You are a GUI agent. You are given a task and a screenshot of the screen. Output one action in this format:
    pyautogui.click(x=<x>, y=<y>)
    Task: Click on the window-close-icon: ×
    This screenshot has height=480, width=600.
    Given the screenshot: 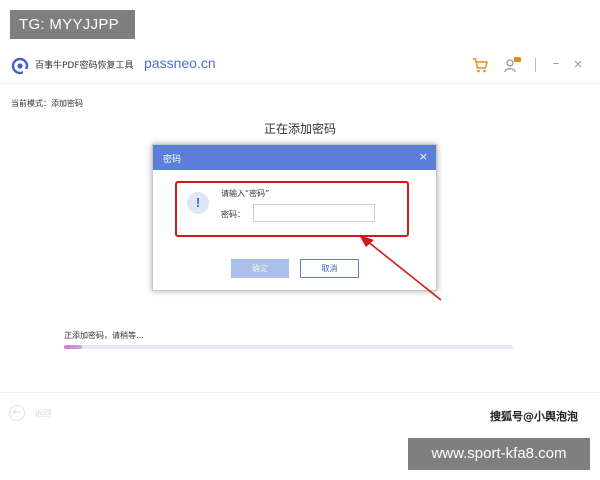 What is the action you would take?
    pyautogui.click(x=578, y=64)
    